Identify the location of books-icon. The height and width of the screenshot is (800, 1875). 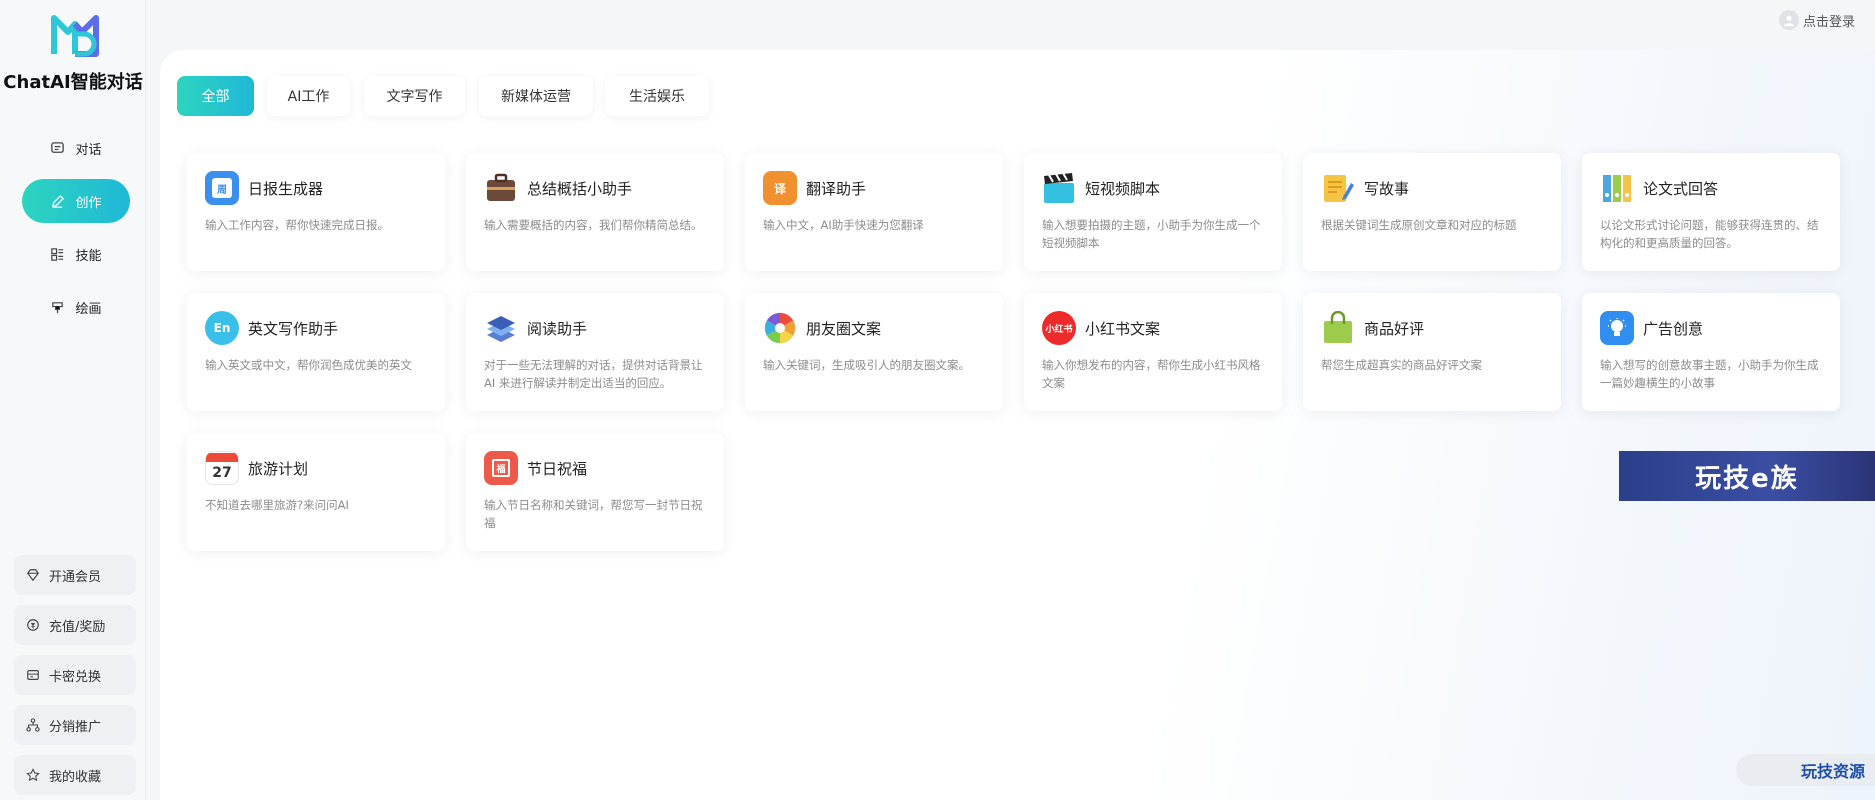
(501, 328).